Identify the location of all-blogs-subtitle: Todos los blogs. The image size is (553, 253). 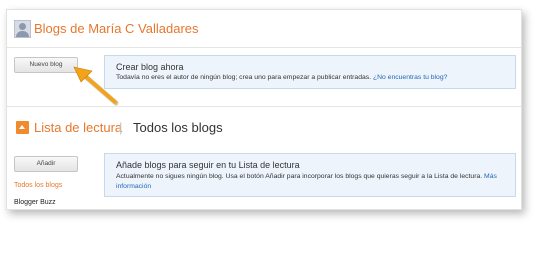
(178, 127).